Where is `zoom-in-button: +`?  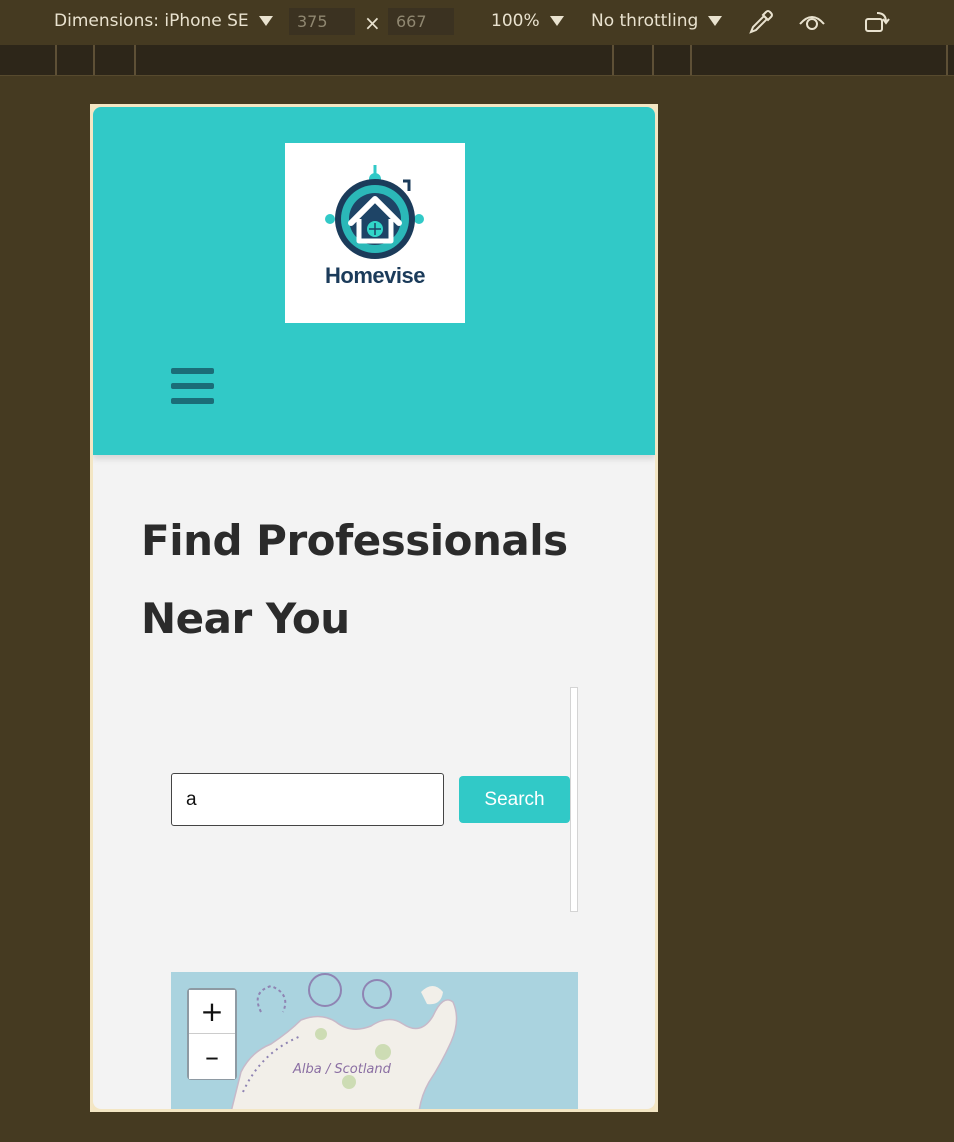
zoom-in-button: + is located at coordinates (212, 1012).